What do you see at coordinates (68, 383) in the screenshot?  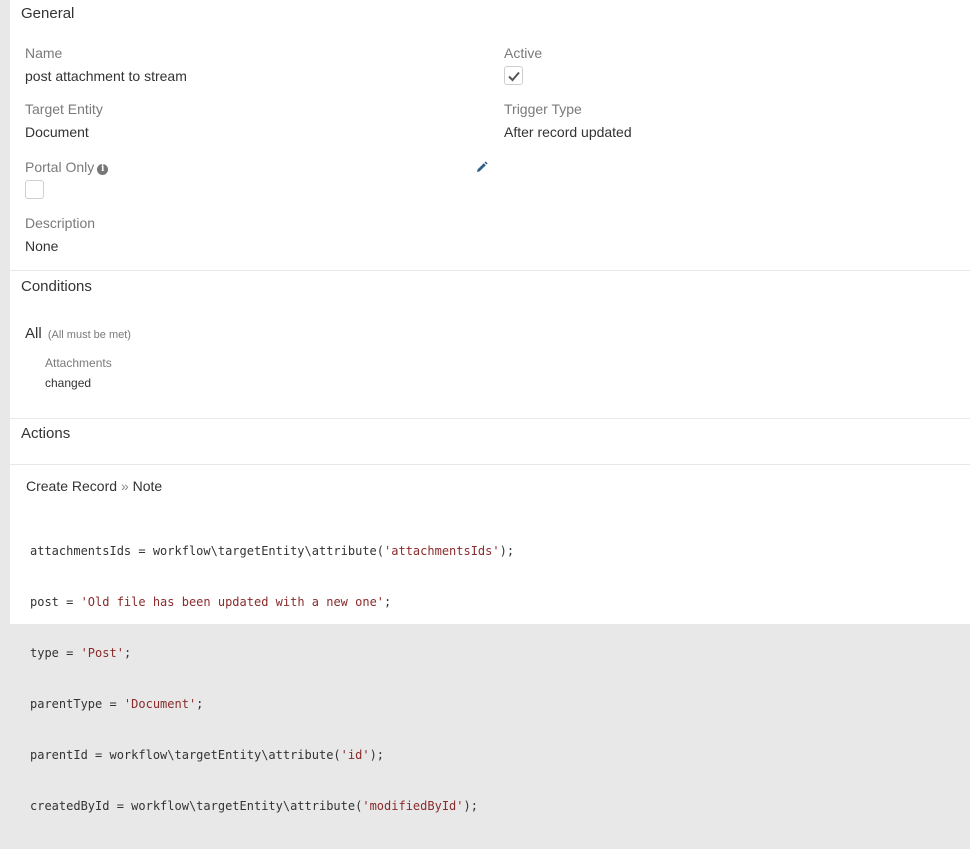 I see `condition-operator: changed` at bounding box center [68, 383].